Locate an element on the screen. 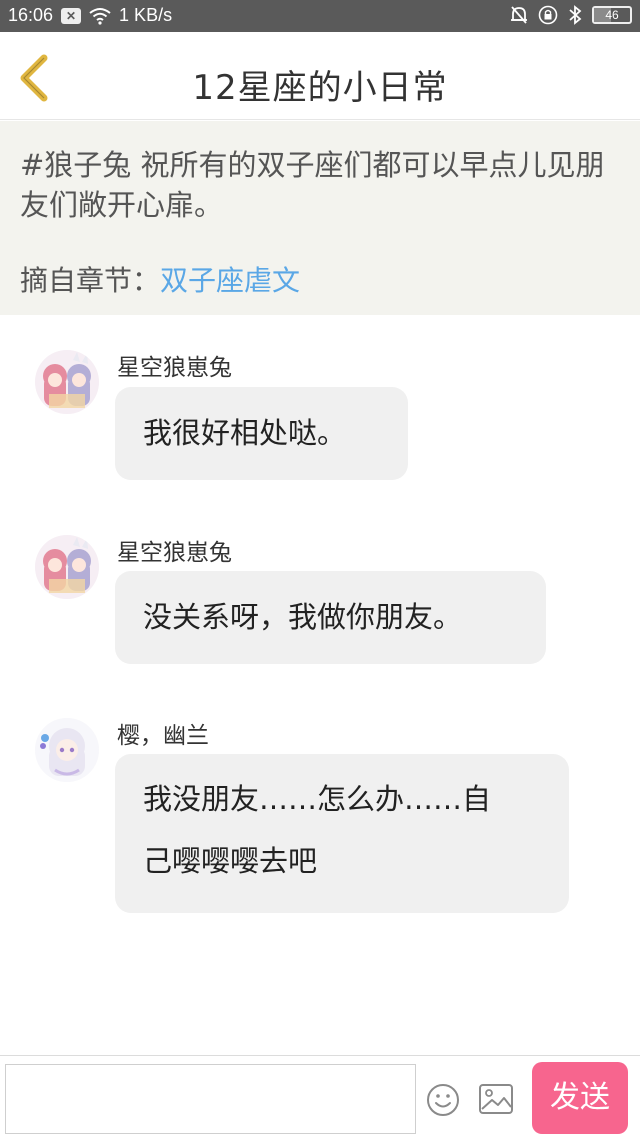 The width and height of the screenshot is (640, 1138). input-bar: 发送 is located at coordinates (320, 1096).